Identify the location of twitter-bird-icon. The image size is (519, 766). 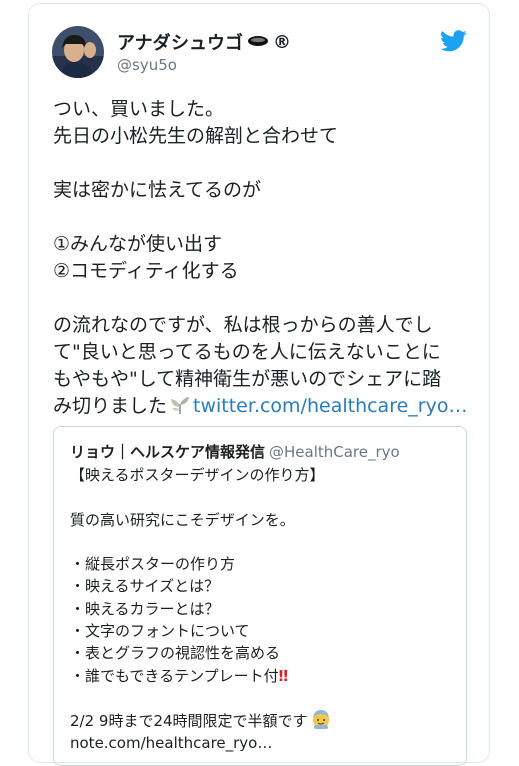
(453, 41).